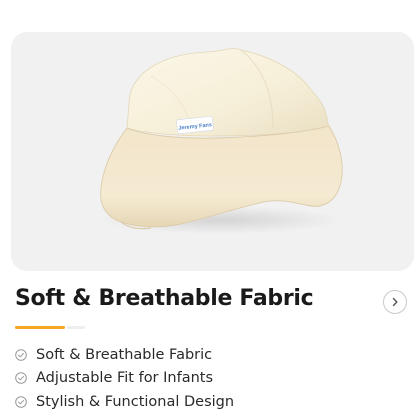 The height and width of the screenshot is (416, 416). I want to click on chevron-right-icon, so click(395, 302).